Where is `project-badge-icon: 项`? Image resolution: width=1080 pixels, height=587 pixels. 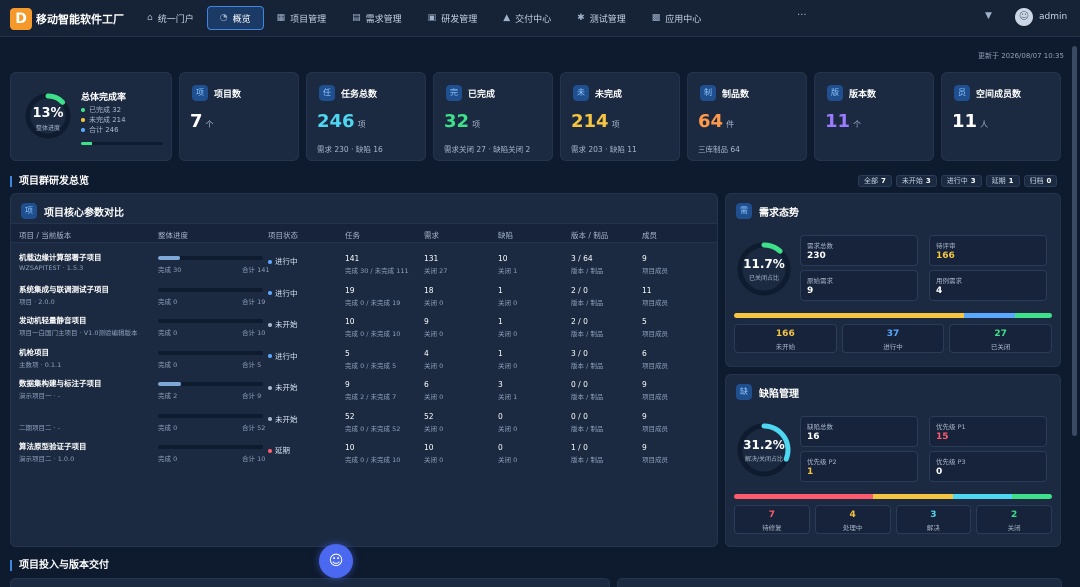
project-badge-icon: 项 is located at coordinates (29, 211).